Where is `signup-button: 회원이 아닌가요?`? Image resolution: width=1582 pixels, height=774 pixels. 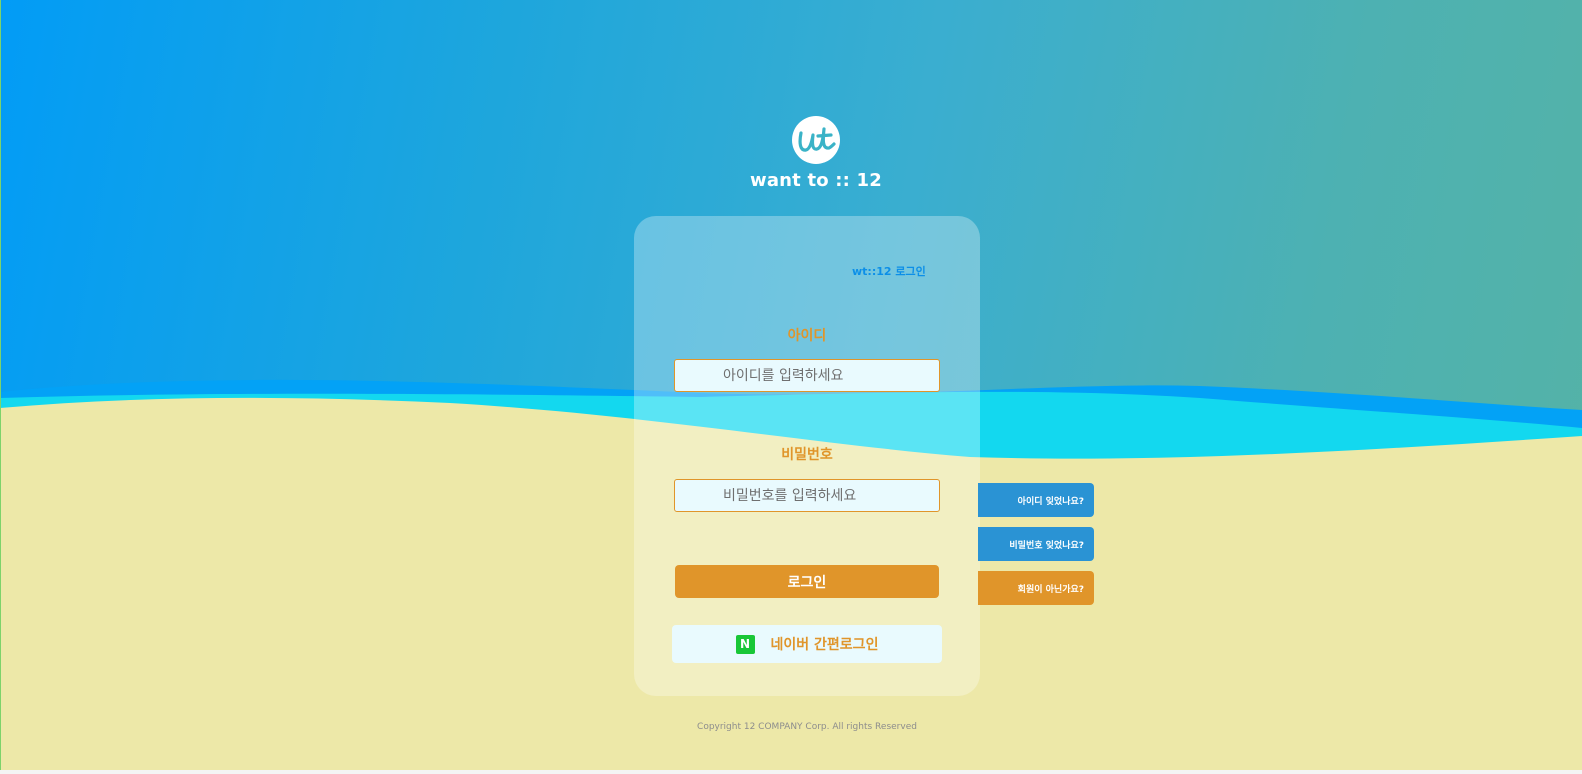 signup-button: 회원이 아닌가요? is located at coordinates (1036, 588).